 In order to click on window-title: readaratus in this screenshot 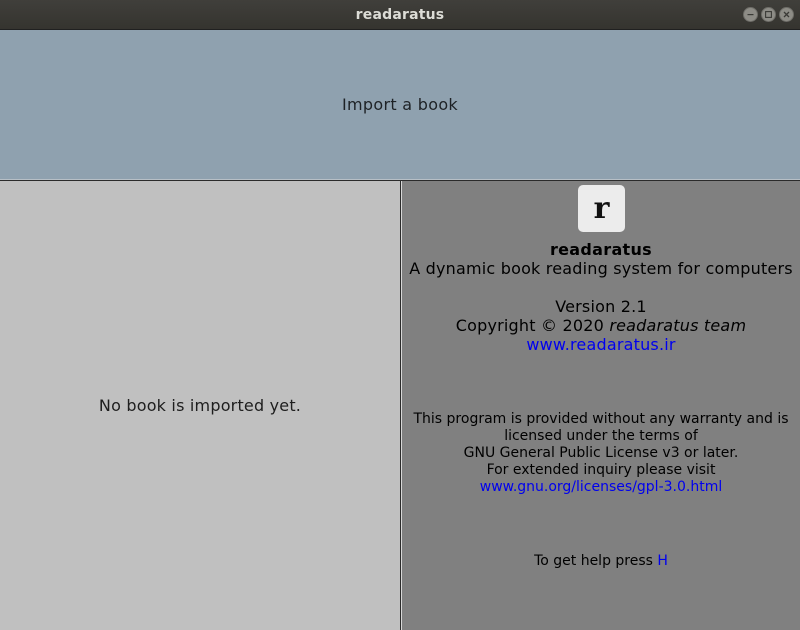, I will do `click(400, 15)`.